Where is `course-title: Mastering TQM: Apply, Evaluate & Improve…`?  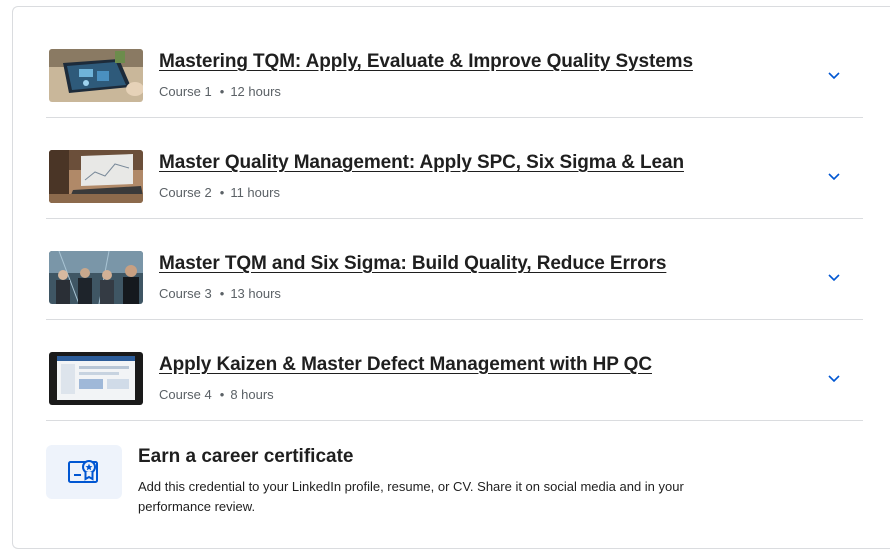 course-title: Mastering TQM: Apply, Evaluate & Improve… is located at coordinates (426, 62).